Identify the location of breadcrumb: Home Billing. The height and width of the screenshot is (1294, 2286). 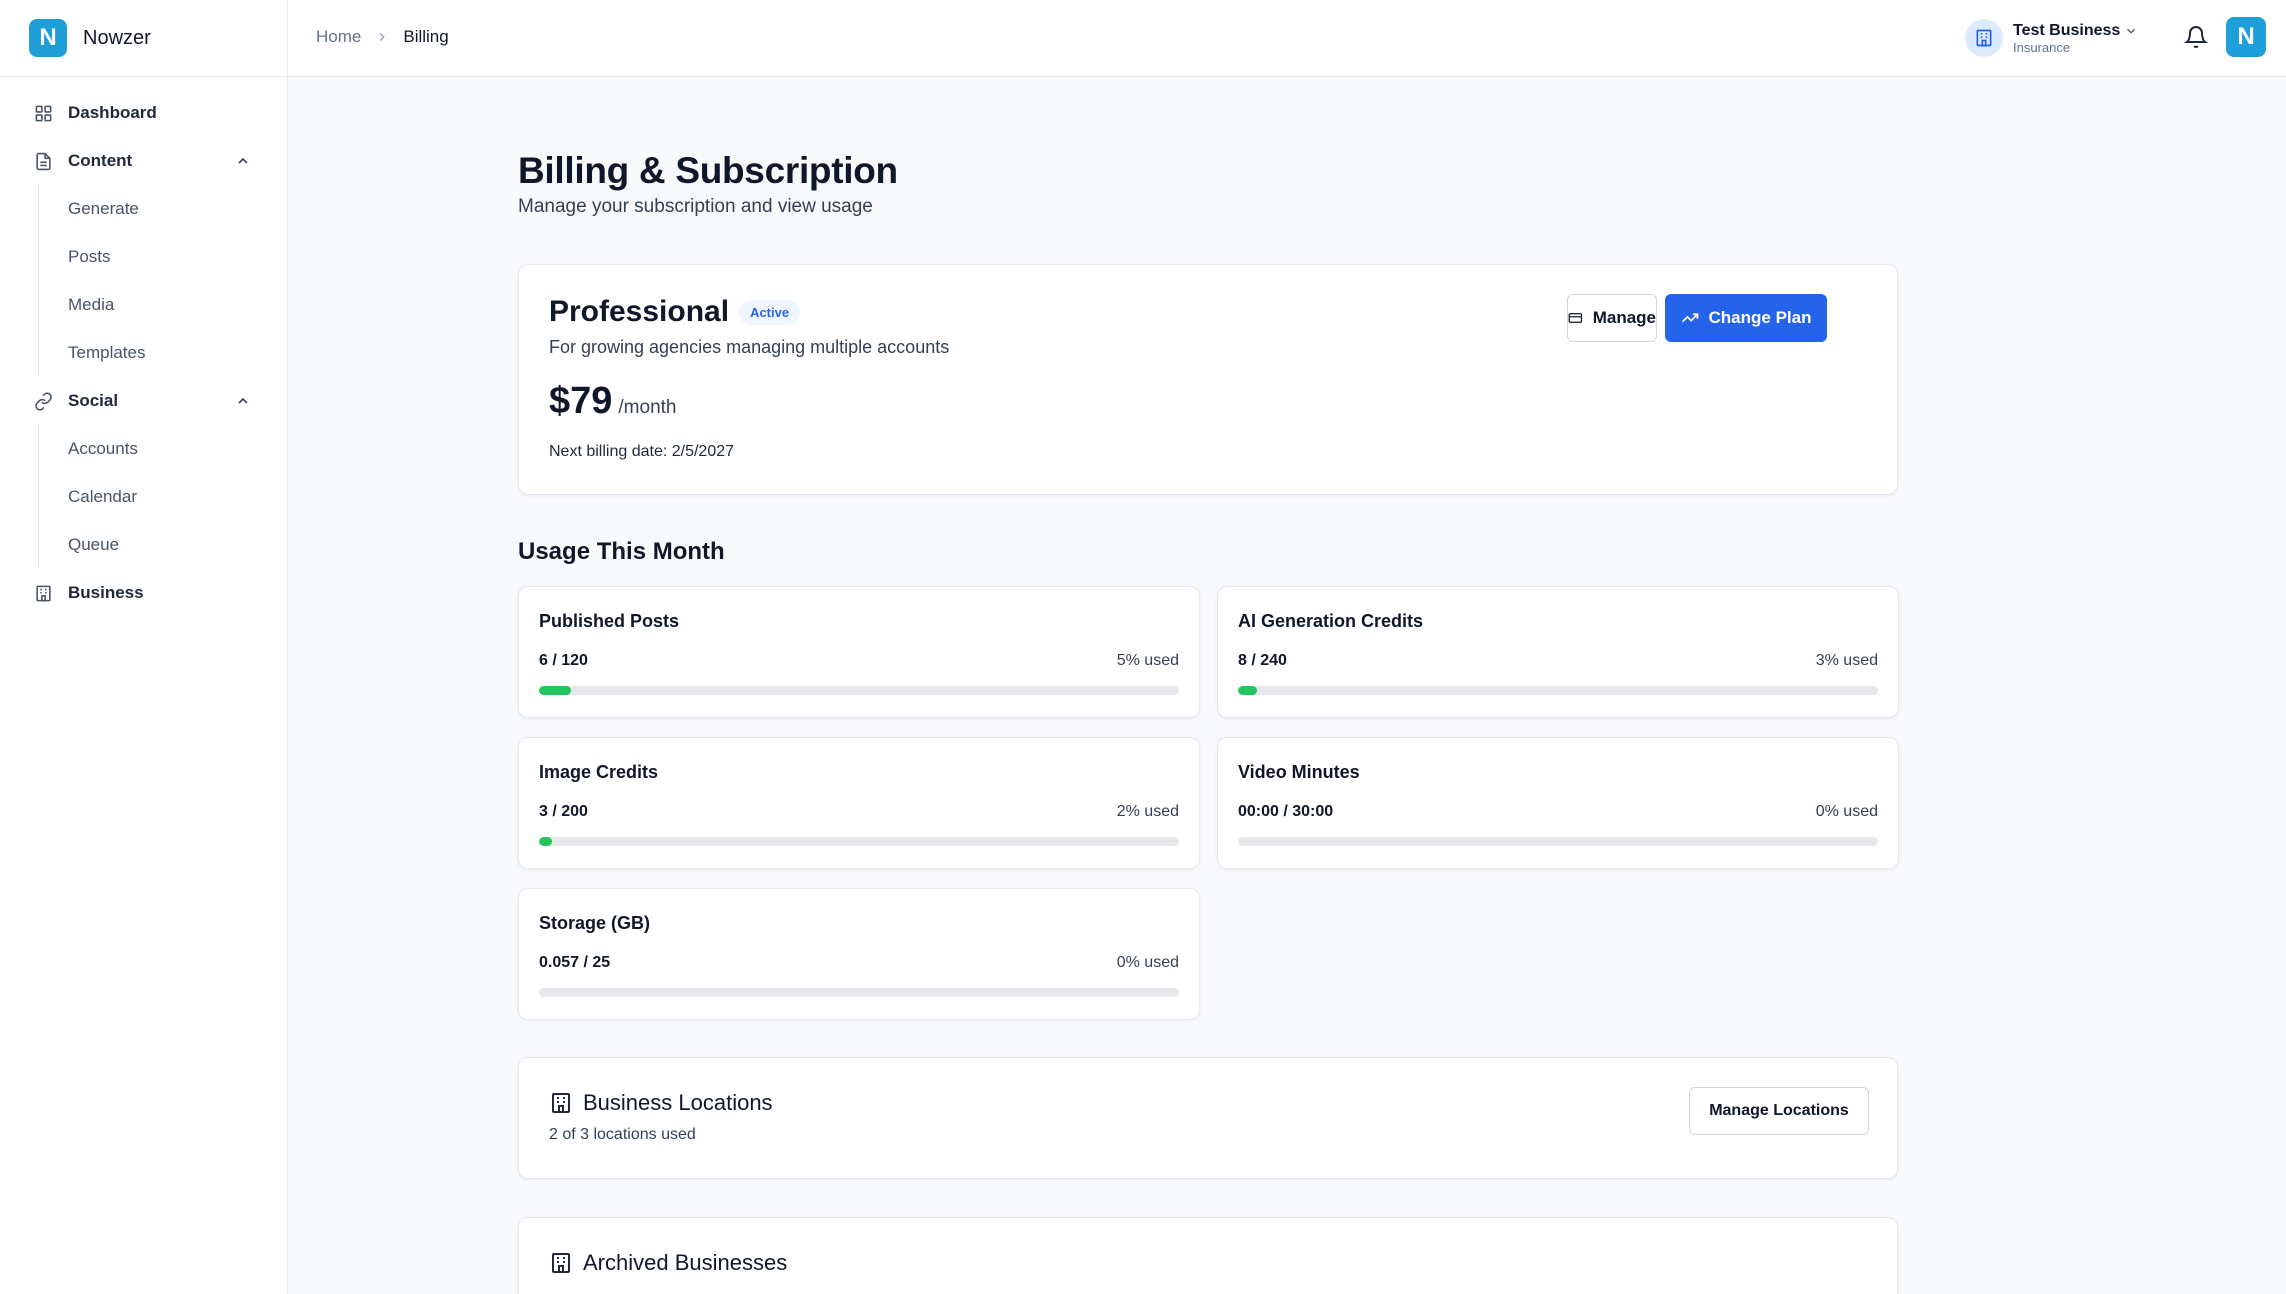
(382, 37).